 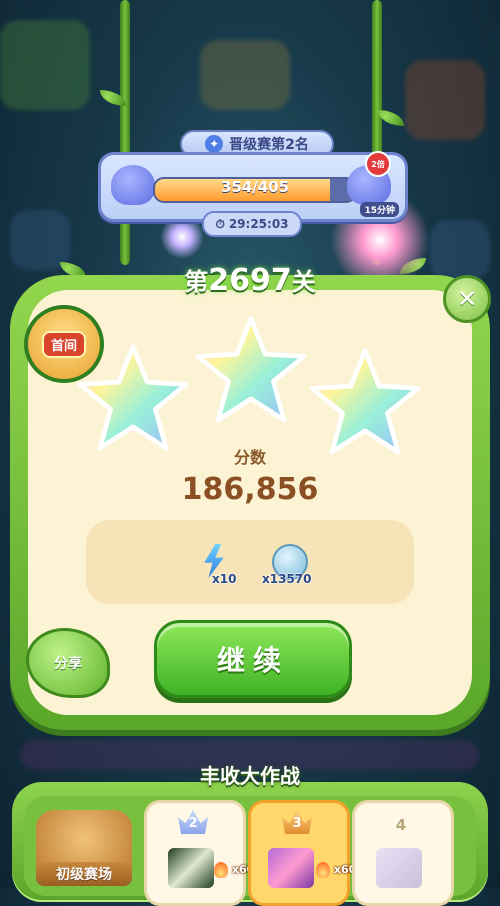 I want to click on score-value: 186,856, so click(x=250, y=489).